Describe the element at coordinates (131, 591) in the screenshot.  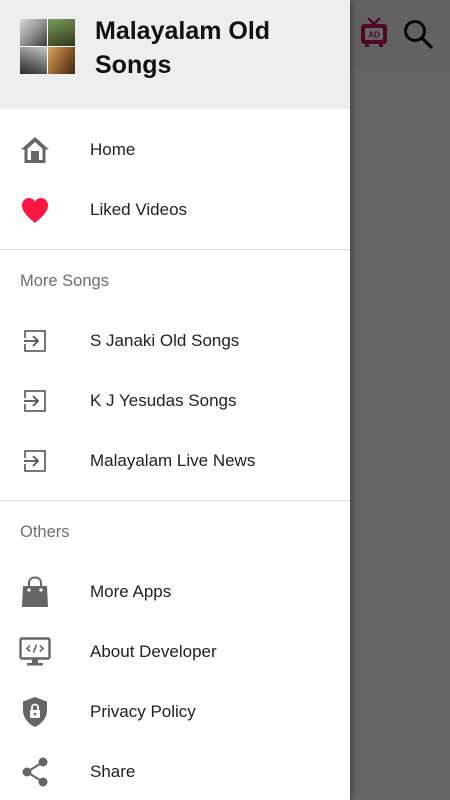
I see `menu-item-label: More Apps` at that location.